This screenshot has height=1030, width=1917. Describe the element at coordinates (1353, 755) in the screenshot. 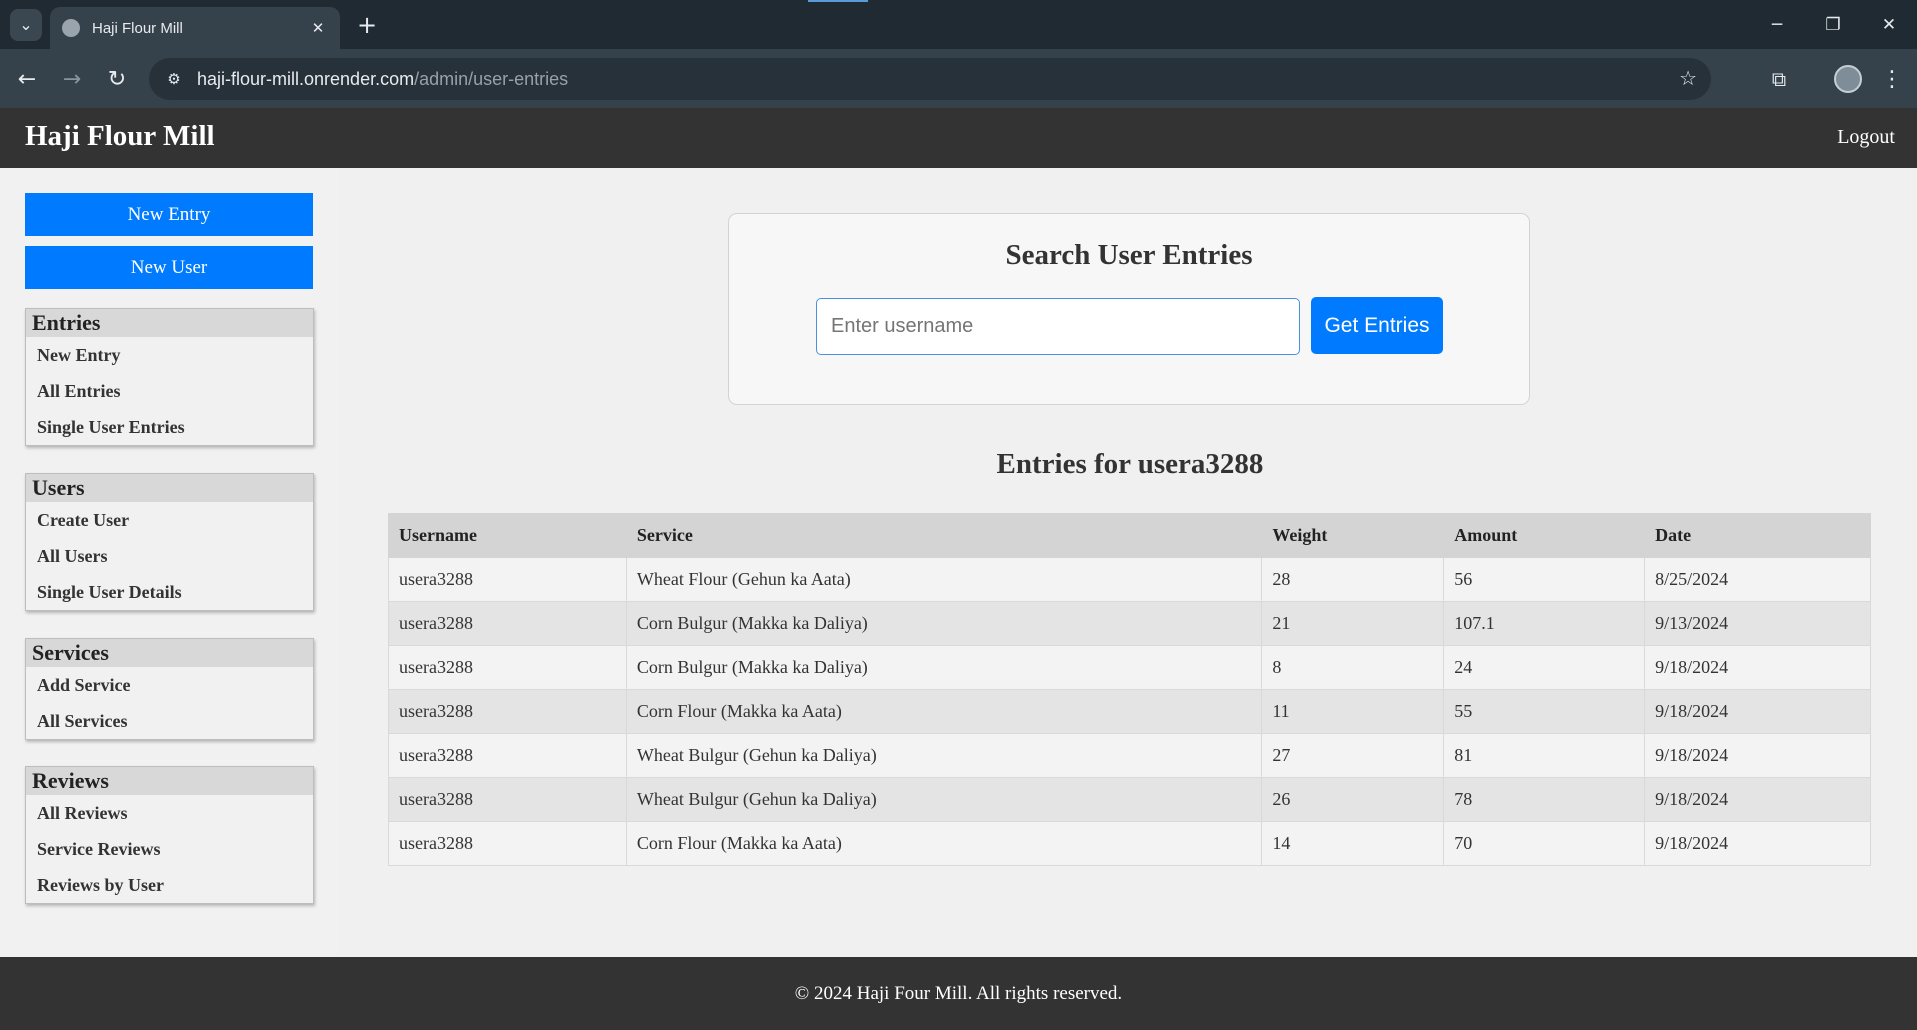

I see `cell-weight: 27` at that location.